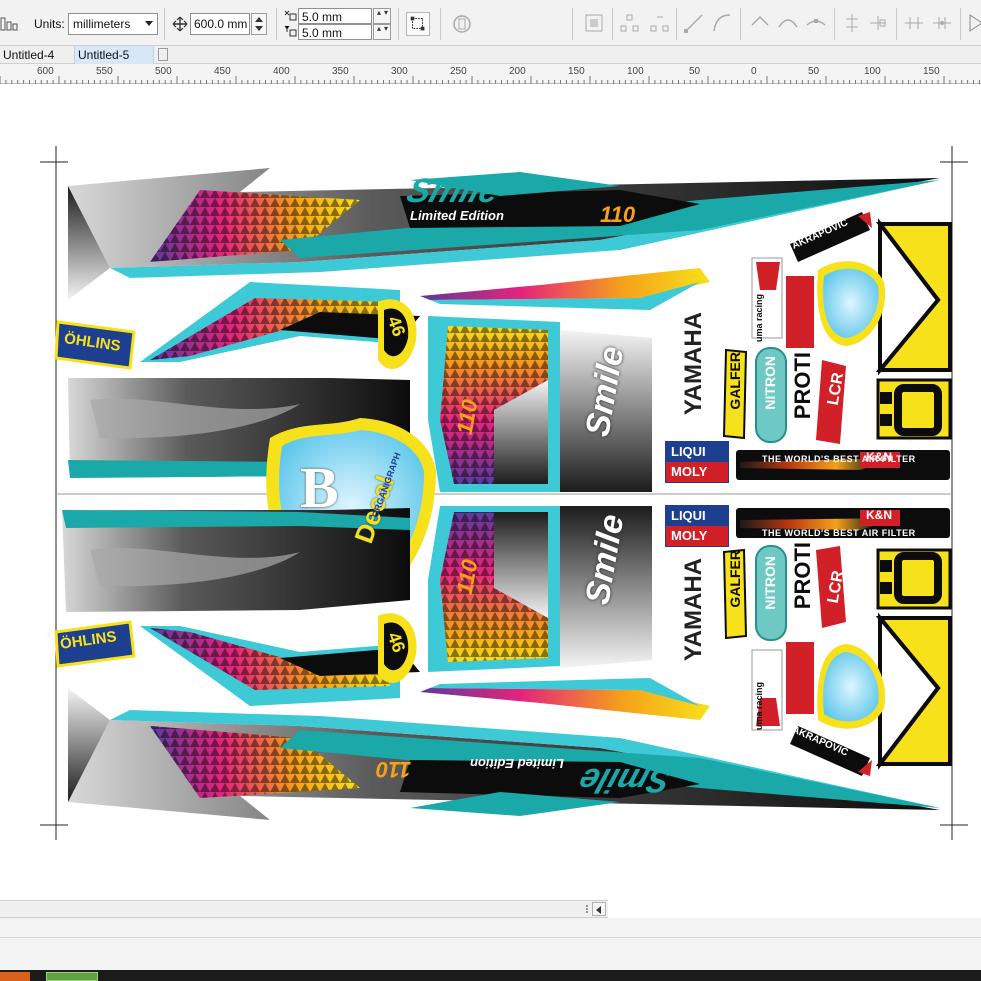  Describe the element at coordinates (852, 23) in the screenshot. I see `reverse-direction-icon` at that location.